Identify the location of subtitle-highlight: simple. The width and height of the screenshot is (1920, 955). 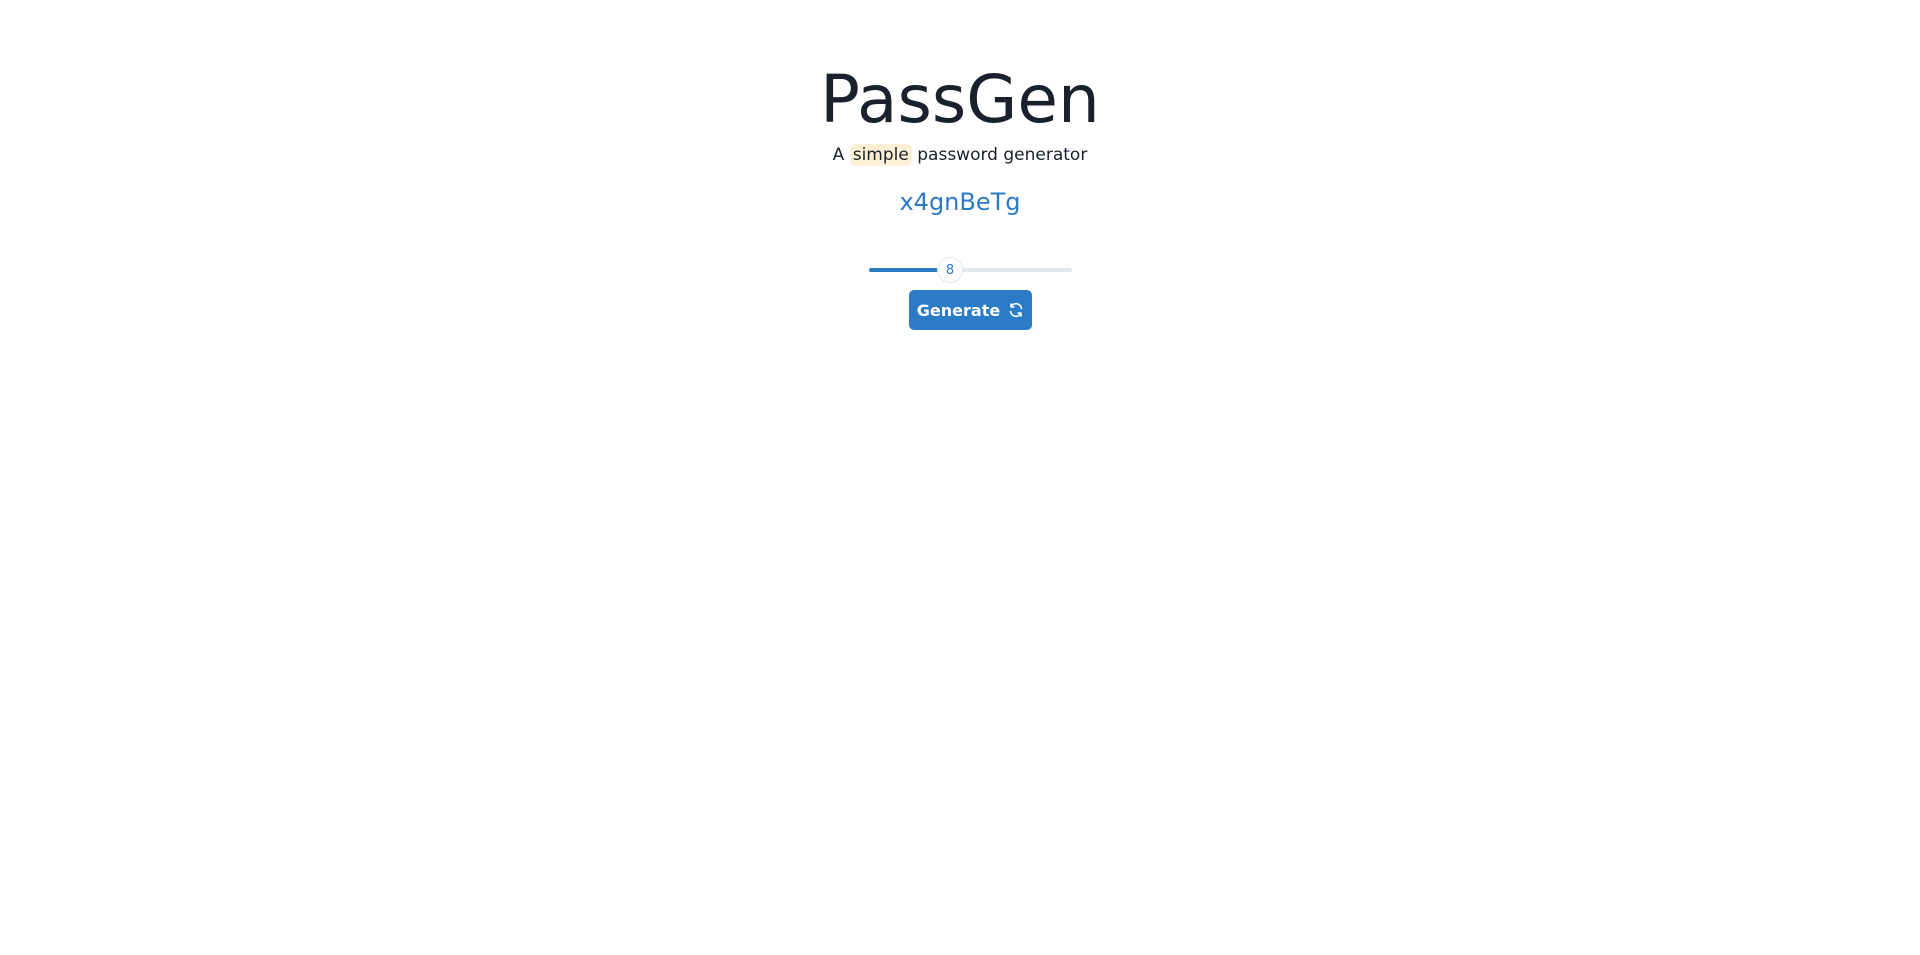
(880, 155).